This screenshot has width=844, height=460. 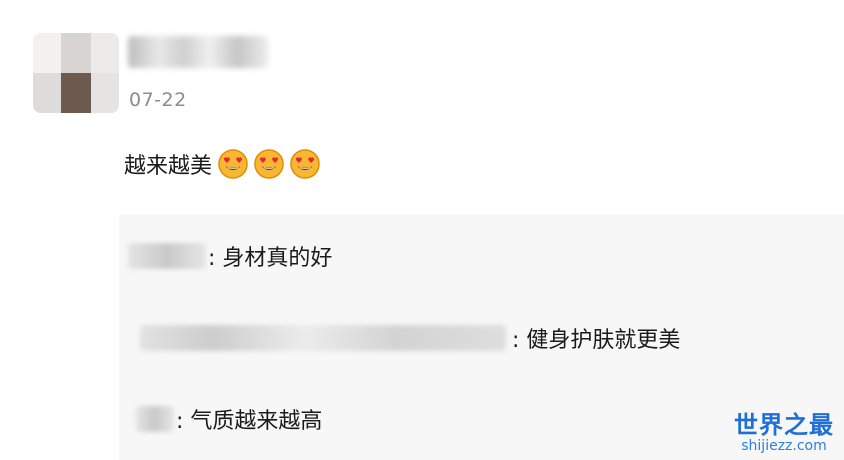 I want to click on reply-text: : 气质越来越高, so click(x=249, y=421).